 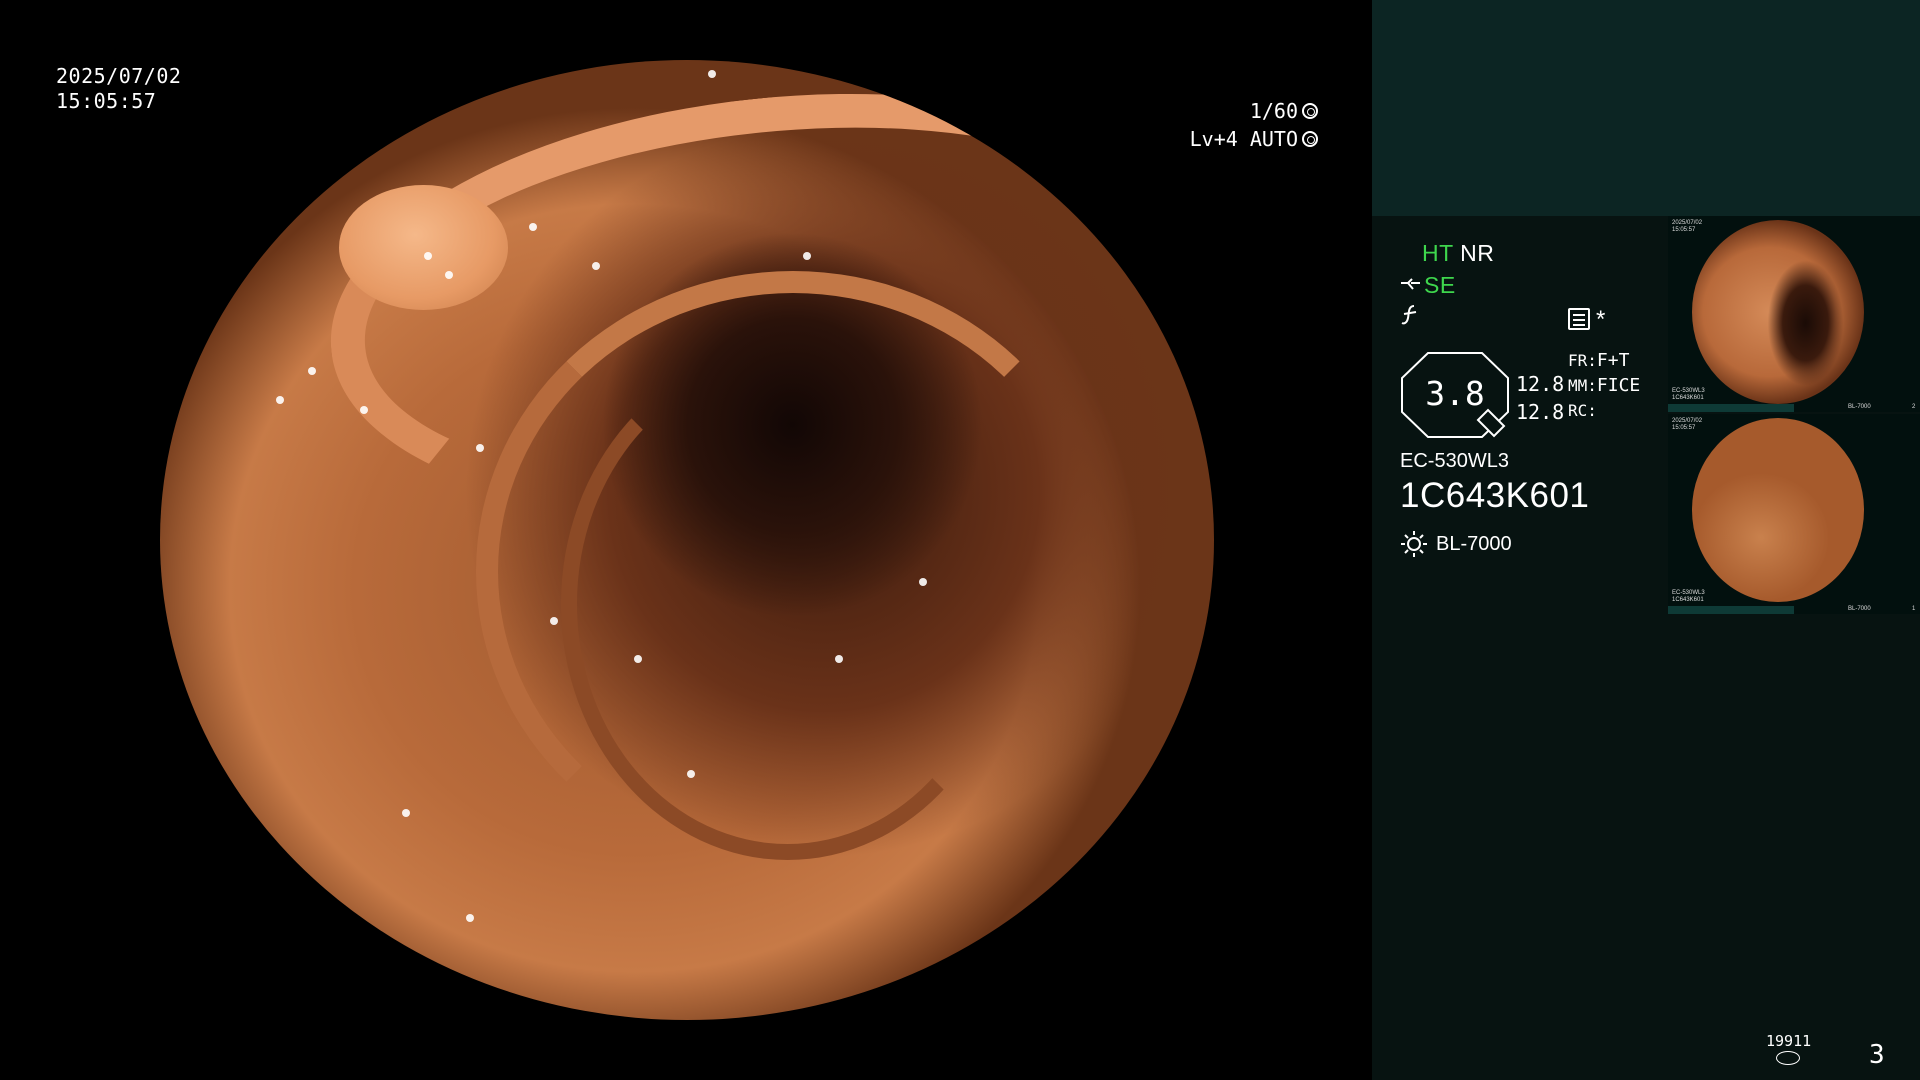 What do you see at coordinates (1495, 495) in the screenshot?
I see `scope-serial: 1C643K601` at bounding box center [1495, 495].